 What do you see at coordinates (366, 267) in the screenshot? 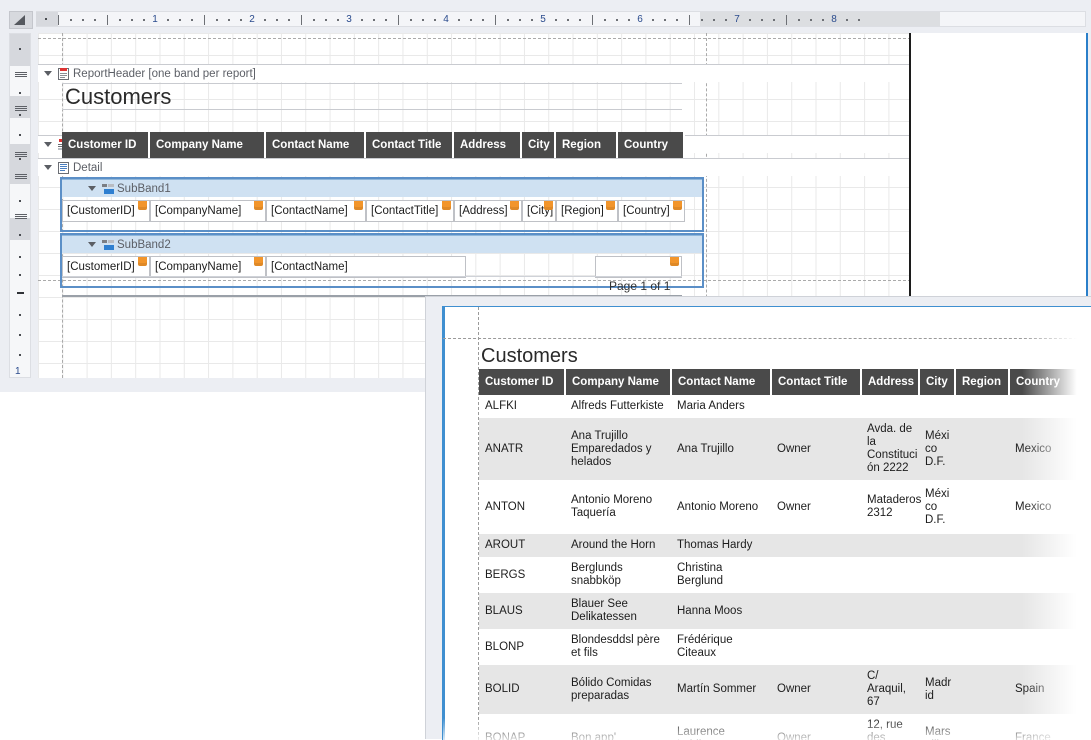
I see `subband2-field-3: [ContactName]` at bounding box center [366, 267].